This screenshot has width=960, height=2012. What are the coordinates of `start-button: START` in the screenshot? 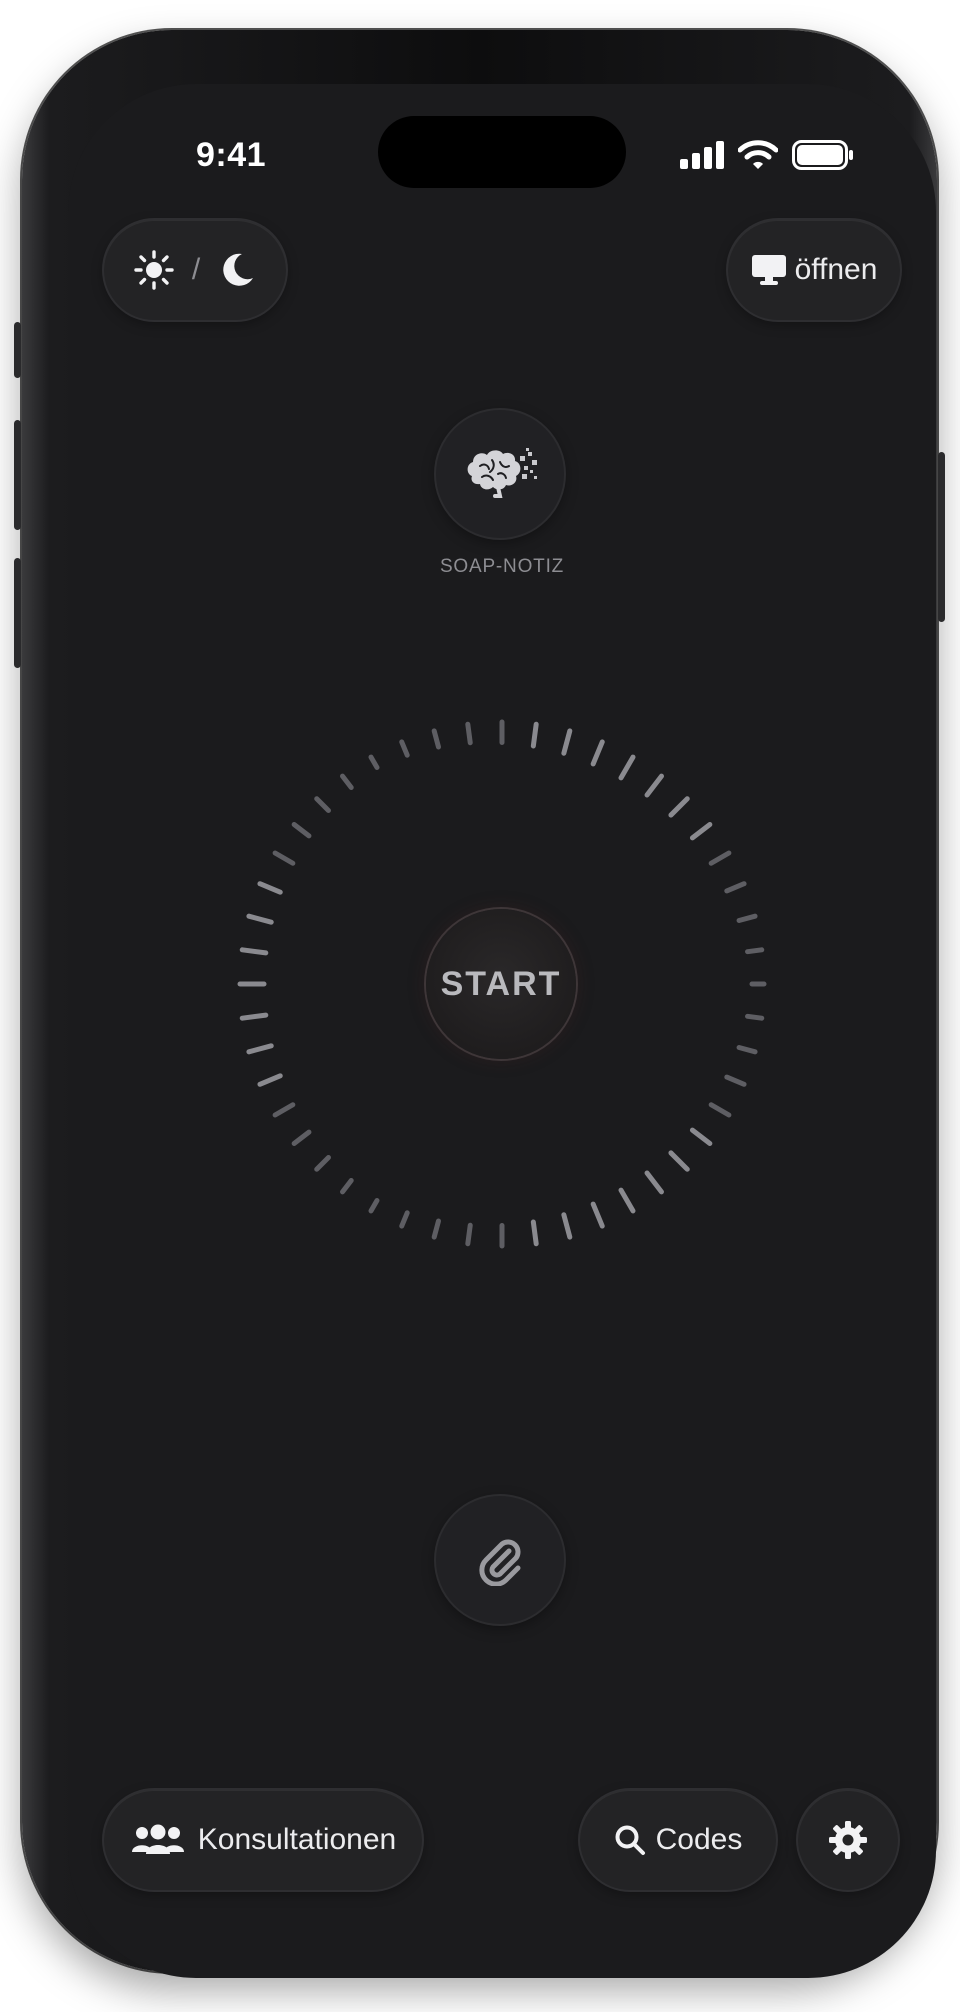 It's located at (501, 984).